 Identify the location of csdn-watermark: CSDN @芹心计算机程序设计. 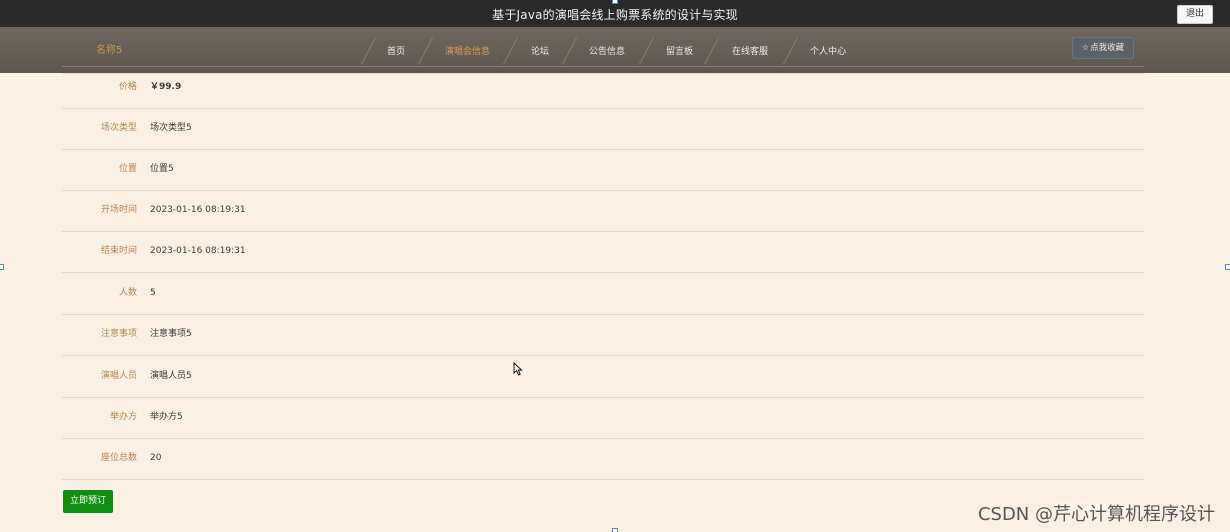
(1096, 514).